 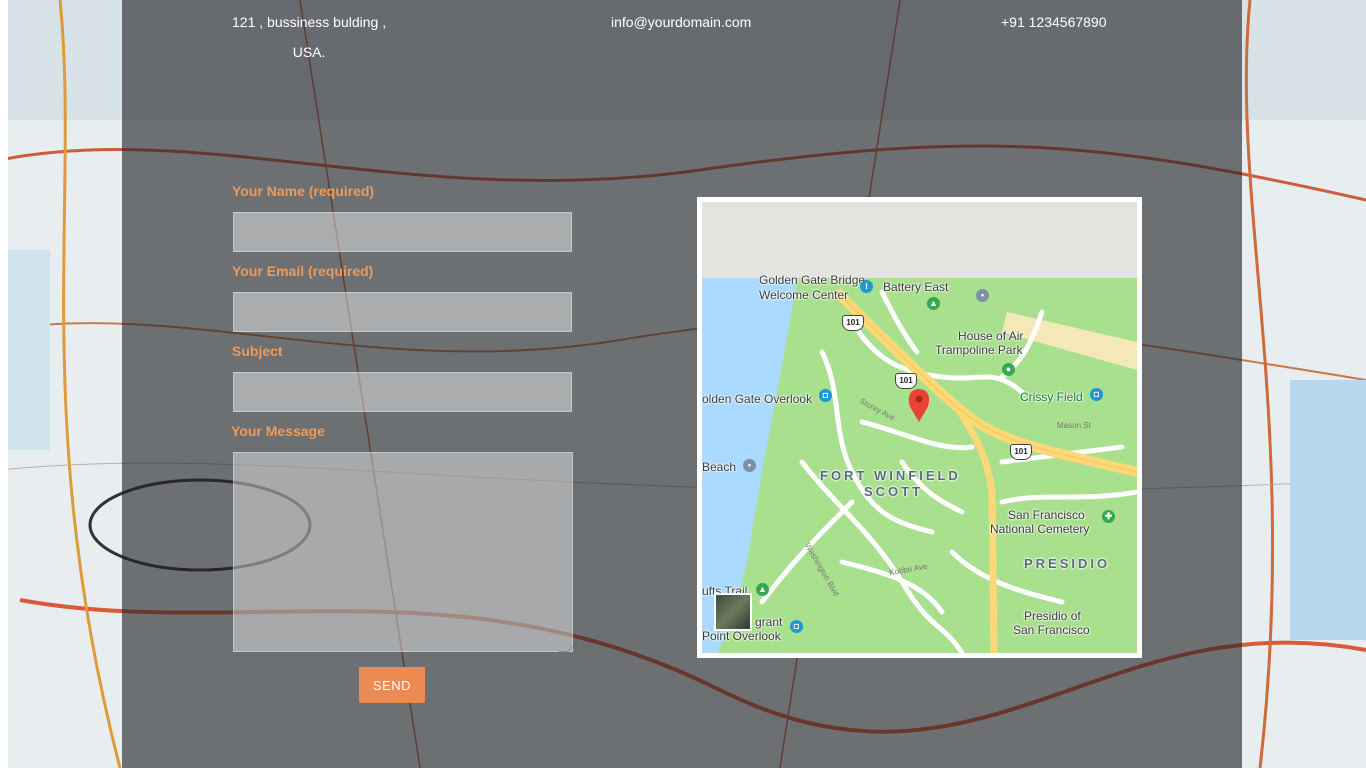 I want to click on map-label-scott: SCOTT, so click(x=894, y=491).